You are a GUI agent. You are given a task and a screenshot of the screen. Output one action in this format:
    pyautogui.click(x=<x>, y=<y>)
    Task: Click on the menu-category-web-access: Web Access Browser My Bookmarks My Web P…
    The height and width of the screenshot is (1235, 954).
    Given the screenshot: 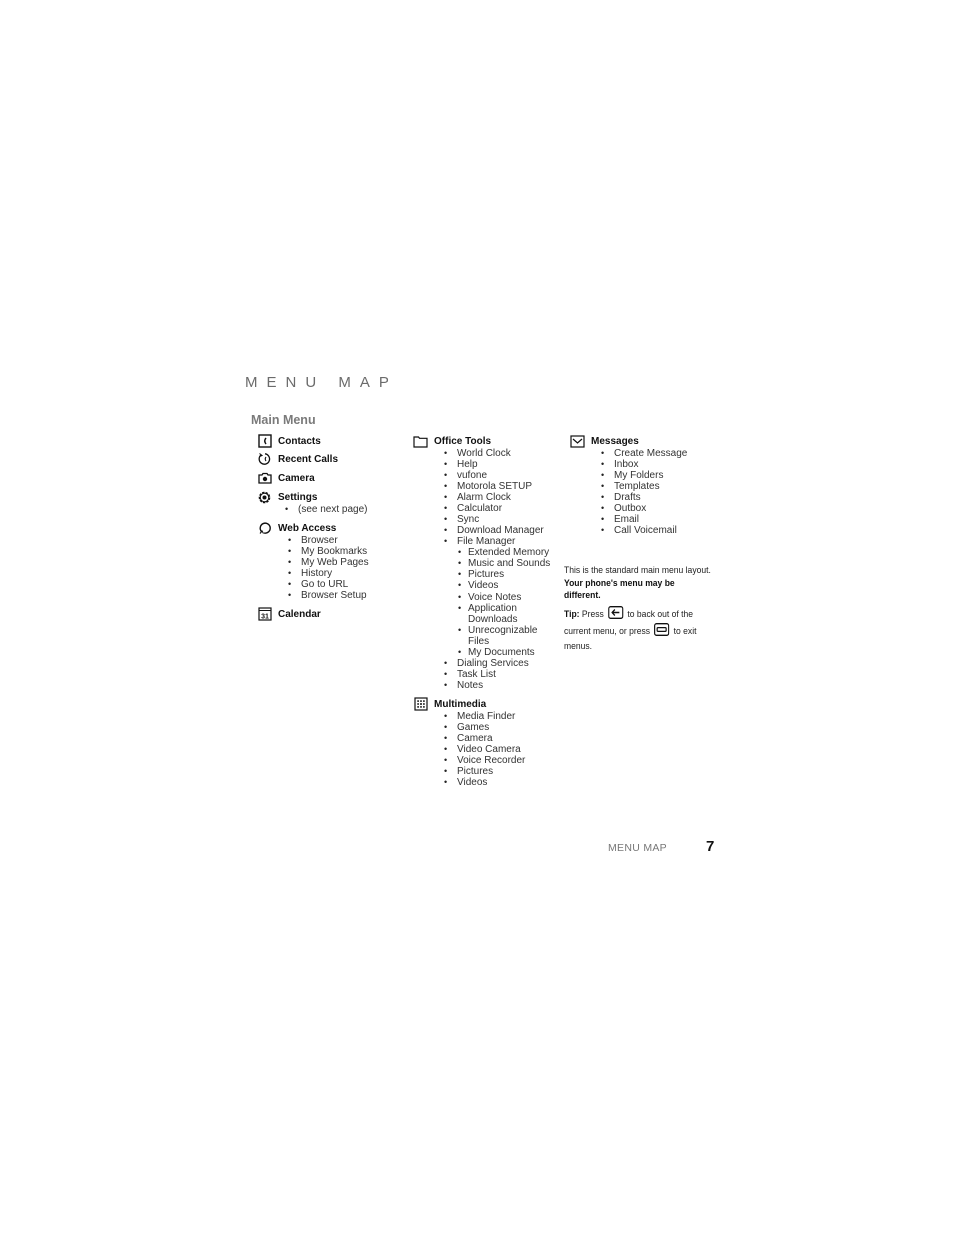 What is the action you would take?
    pyautogui.click(x=332, y=561)
    